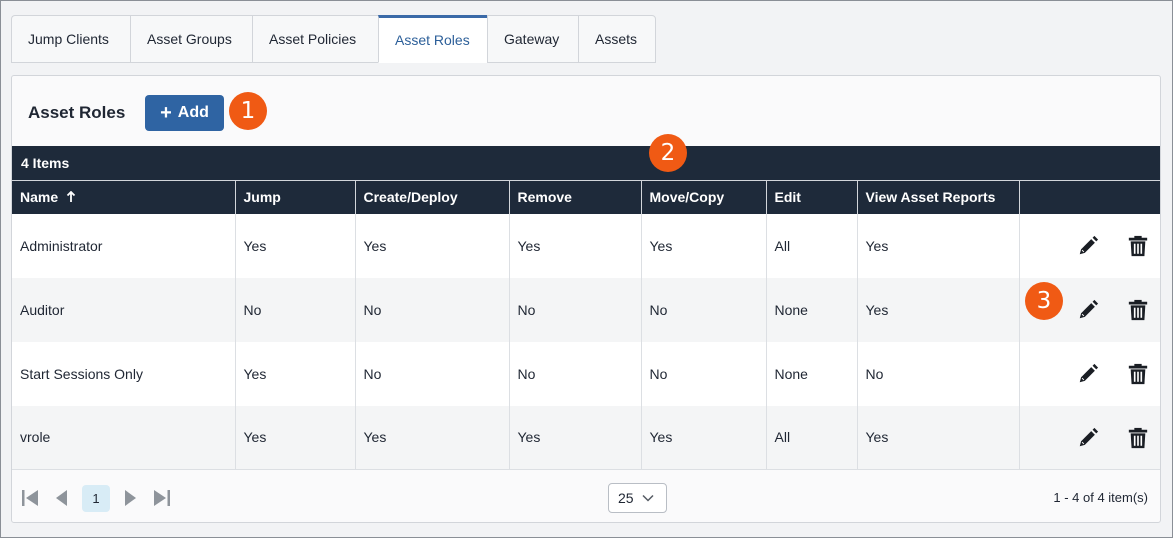 The width and height of the screenshot is (1173, 538). Describe the element at coordinates (193, 112) in the screenshot. I see `add-button-label: Add` at that location.